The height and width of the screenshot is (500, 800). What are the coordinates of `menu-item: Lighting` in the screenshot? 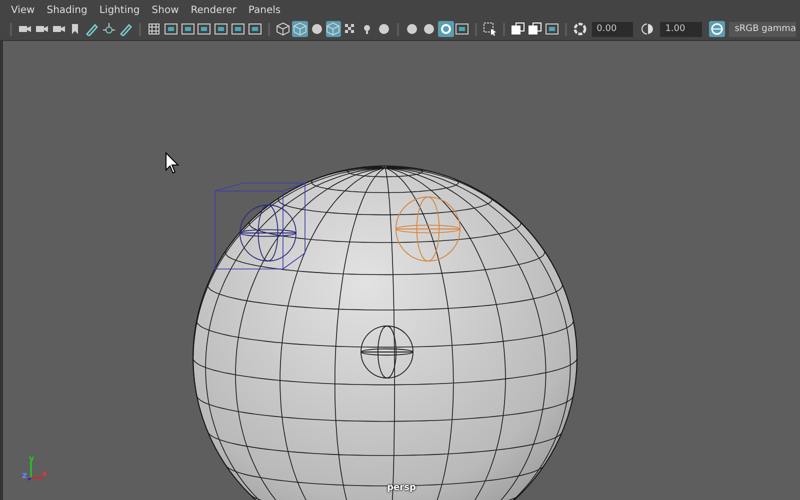 It's located at (119, 10).